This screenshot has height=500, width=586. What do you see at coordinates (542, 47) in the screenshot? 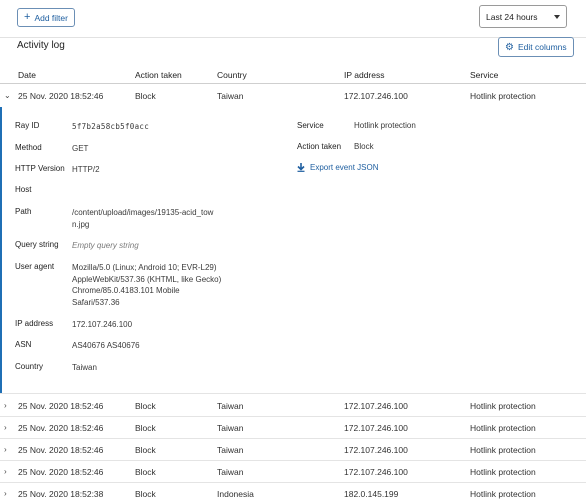
I see `edit-columns-label: Edit columns` at bounding box center [542, 47].